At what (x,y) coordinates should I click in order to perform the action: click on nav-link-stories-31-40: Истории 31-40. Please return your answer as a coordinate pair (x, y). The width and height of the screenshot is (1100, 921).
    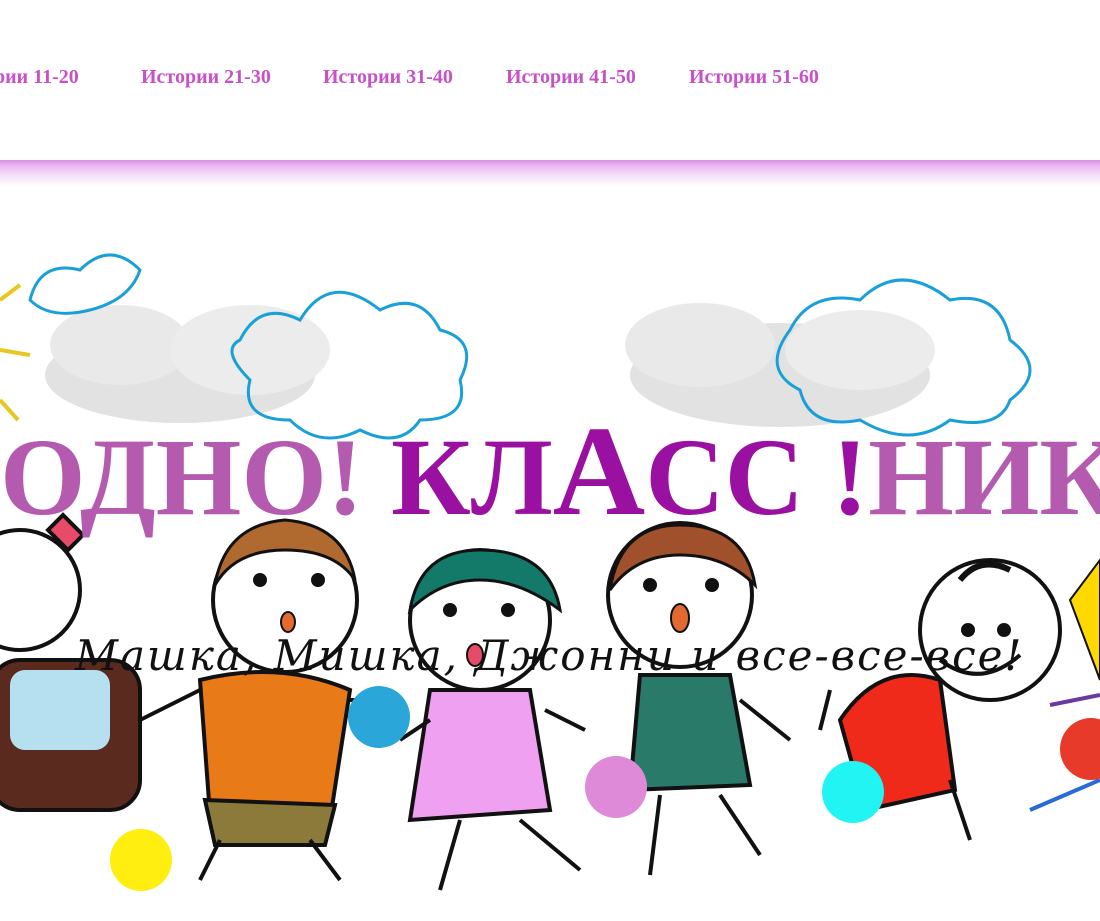
    Looking at the image, I should click on (388, 77).